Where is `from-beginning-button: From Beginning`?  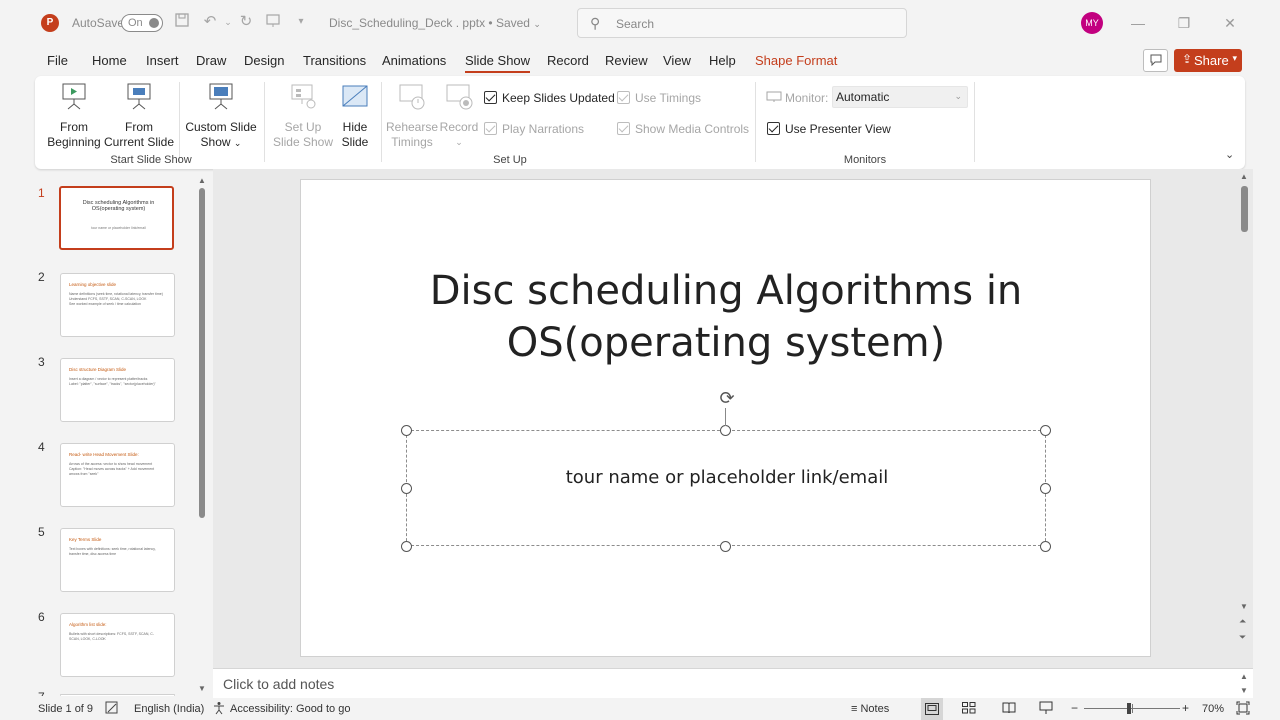 from-beginning-button: From Beginning is located at coordinates (74, 116).